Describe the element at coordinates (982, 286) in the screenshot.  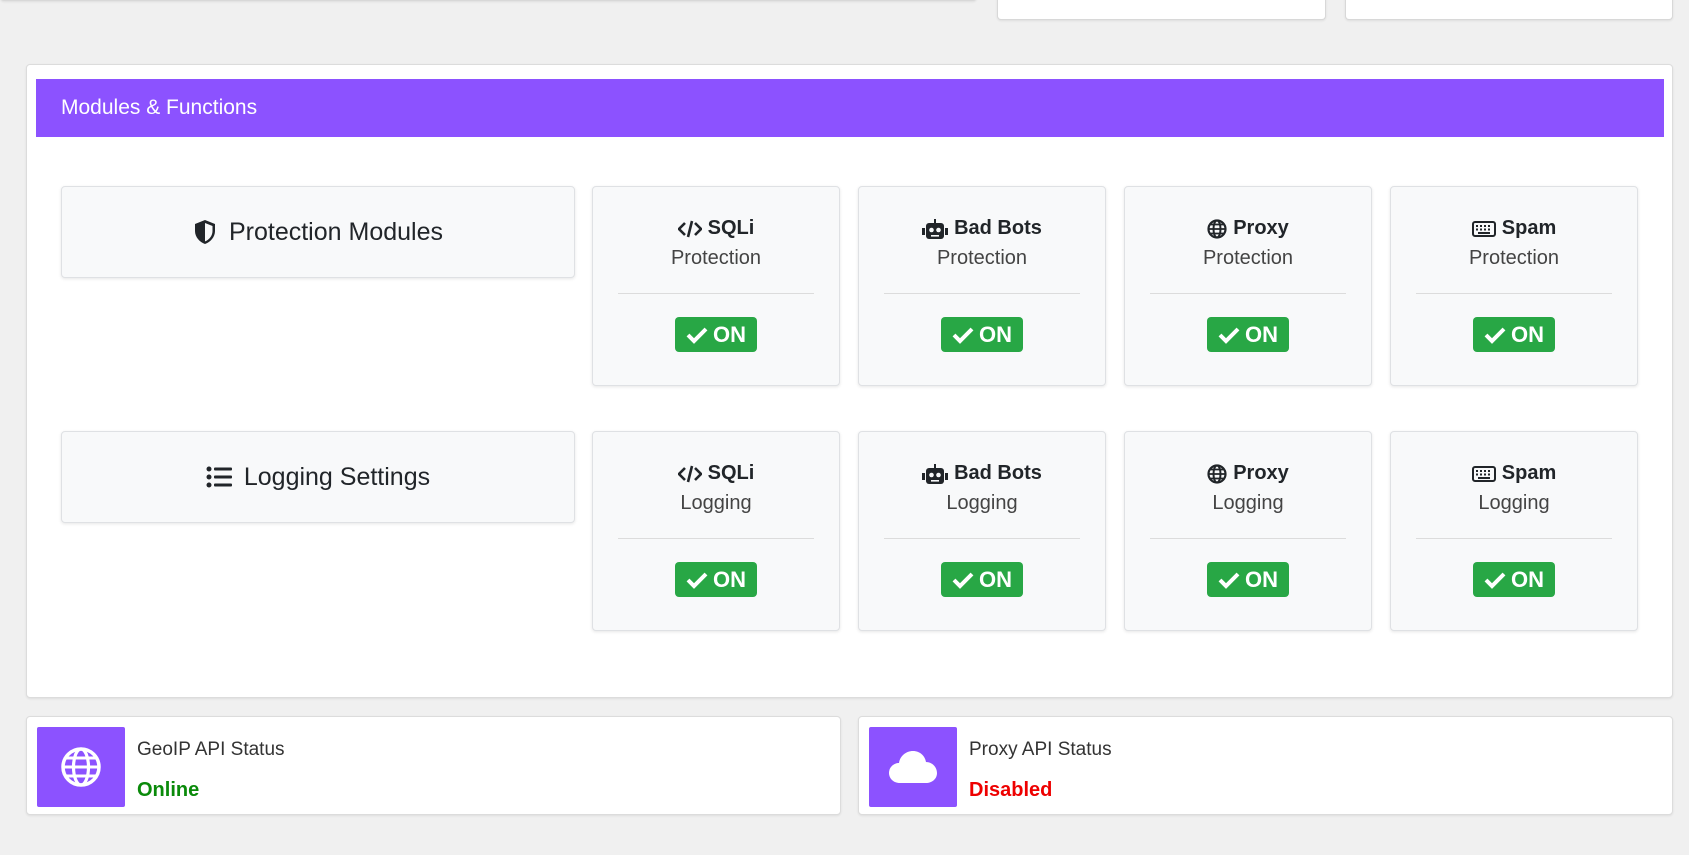
I see `module-card-badbots-protection: Bad Bots Protection ON` at that location.